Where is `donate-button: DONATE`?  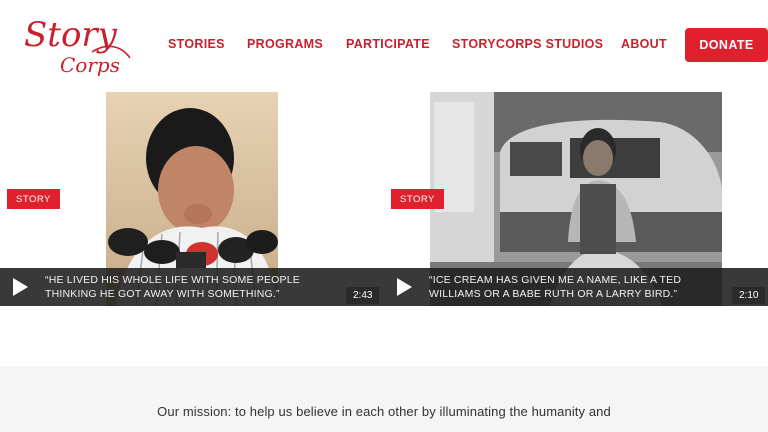
donate-button: DONATE is located at coordinates (726, 45).